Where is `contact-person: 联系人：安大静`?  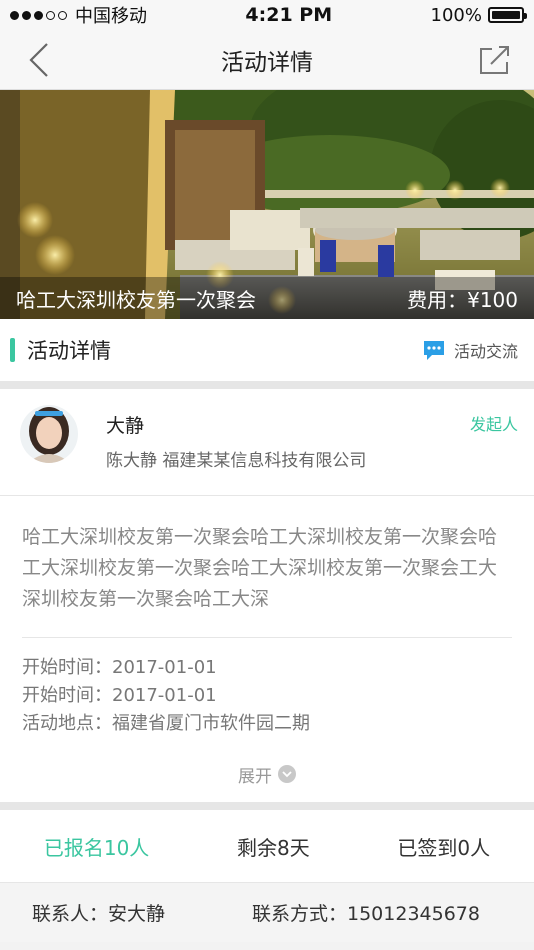
contact-person: 联系人：安大静 is located at coordinates (99, 914).